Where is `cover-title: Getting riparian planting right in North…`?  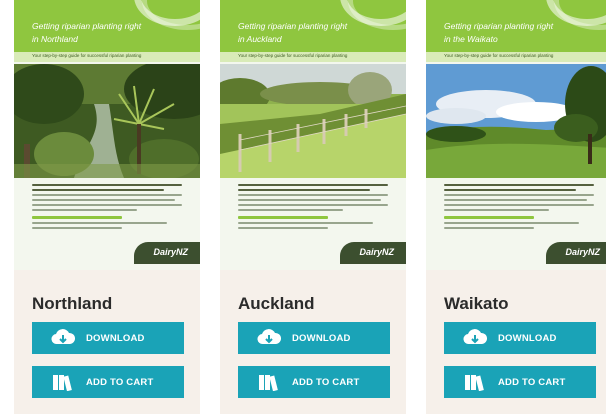
cover-title: Getting riparian planting right in North… is located at coordinates (107, 33).